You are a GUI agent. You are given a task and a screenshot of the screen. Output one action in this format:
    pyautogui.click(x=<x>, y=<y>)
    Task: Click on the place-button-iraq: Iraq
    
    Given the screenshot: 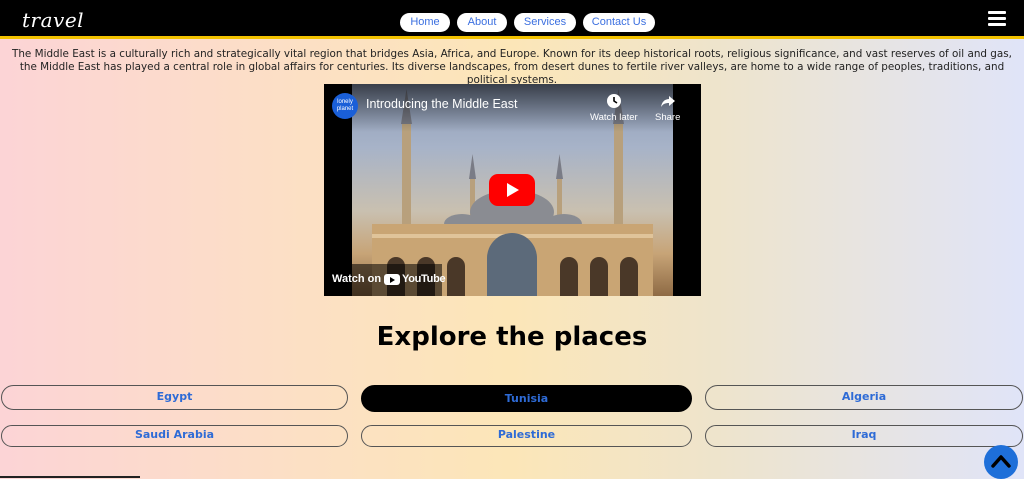 What is the action you would take?
    pyautogui.click(x=864, y=436)
    